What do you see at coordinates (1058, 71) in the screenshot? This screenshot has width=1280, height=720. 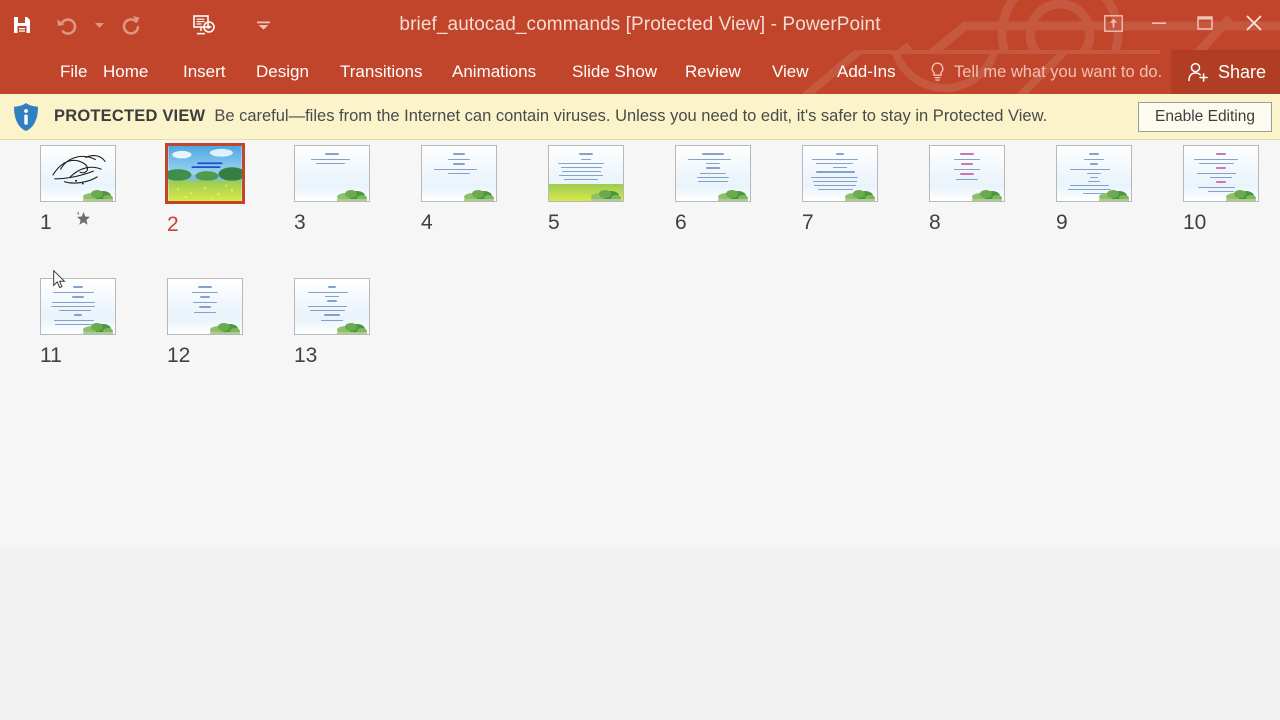 I see `tell-me-placeholder-text: Tell me what you want to do.` at bounding box center [1058, 71].